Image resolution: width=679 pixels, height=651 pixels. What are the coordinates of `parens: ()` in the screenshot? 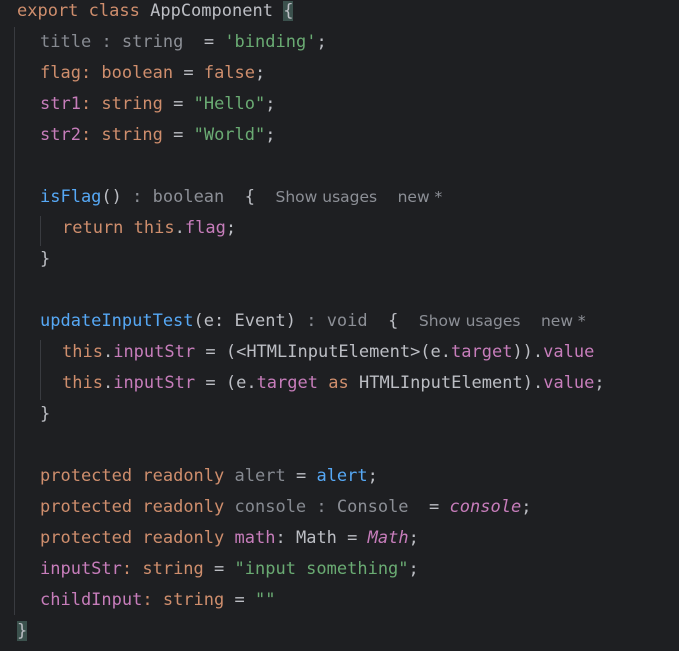 It's located at (111, 197).